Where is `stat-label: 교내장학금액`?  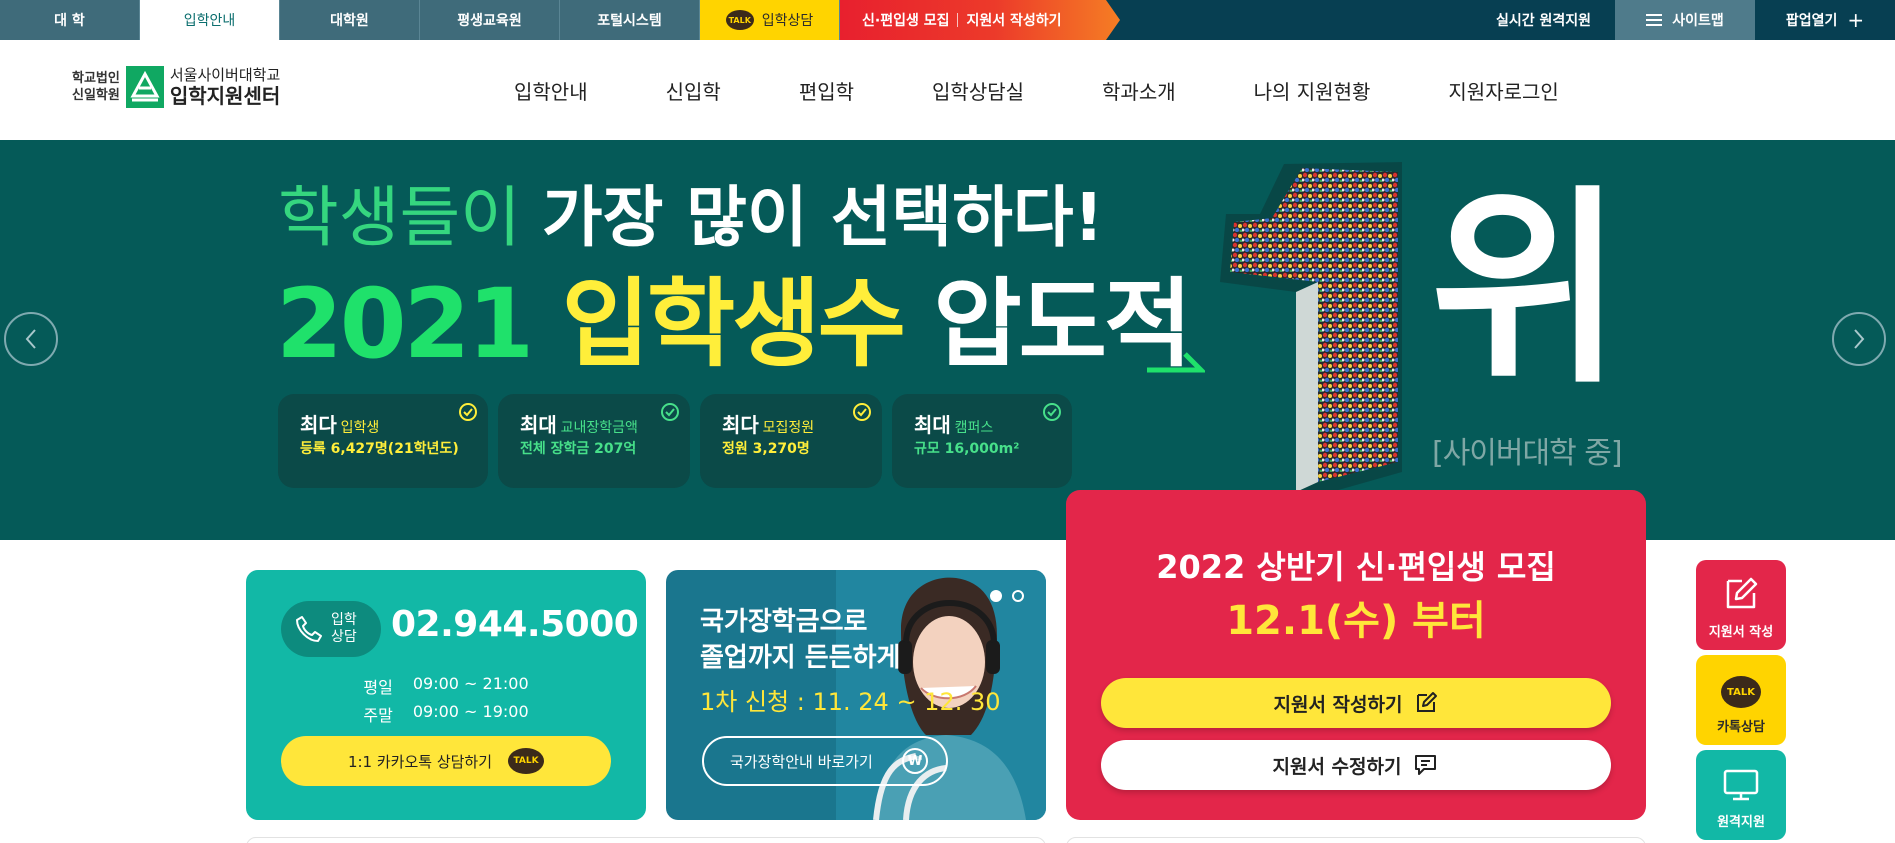 stat-label: 교내장학금액 is located at coordinates (599, 428).